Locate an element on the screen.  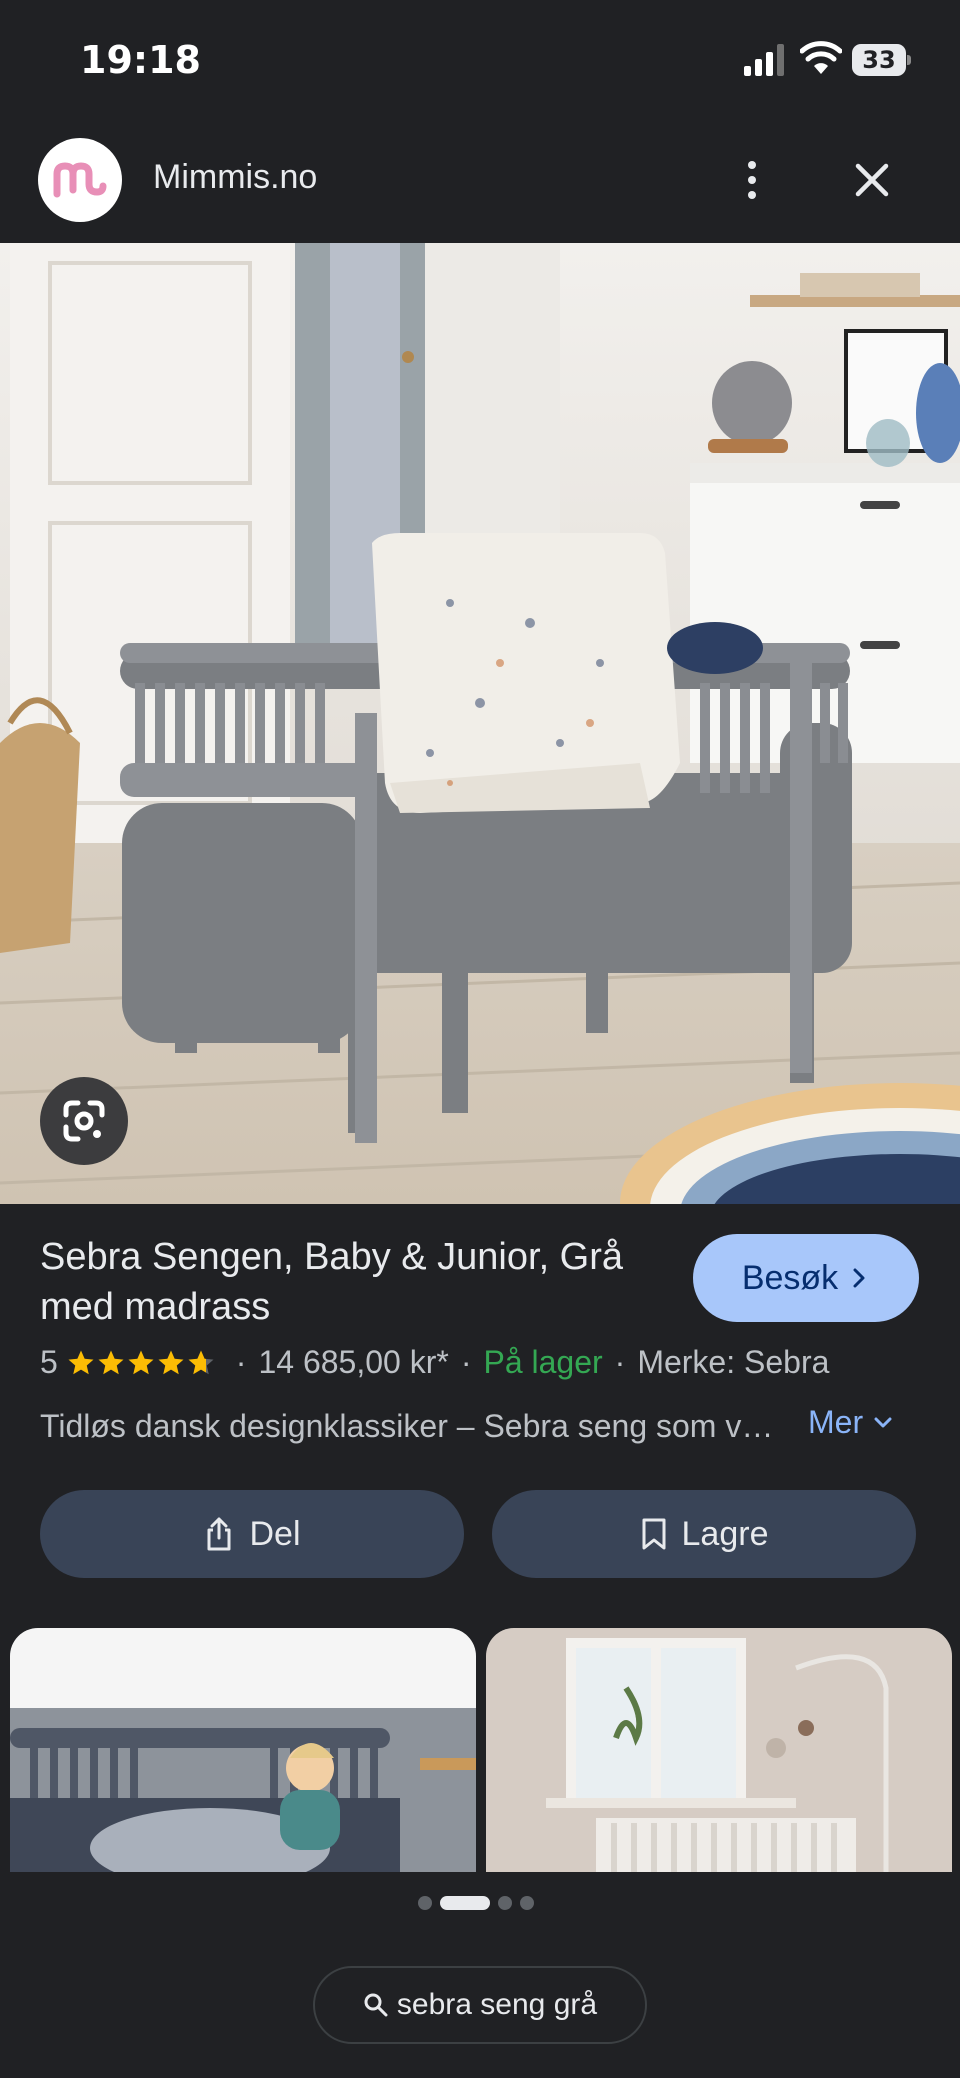
more-options-button is located at coordinates (752, 180).